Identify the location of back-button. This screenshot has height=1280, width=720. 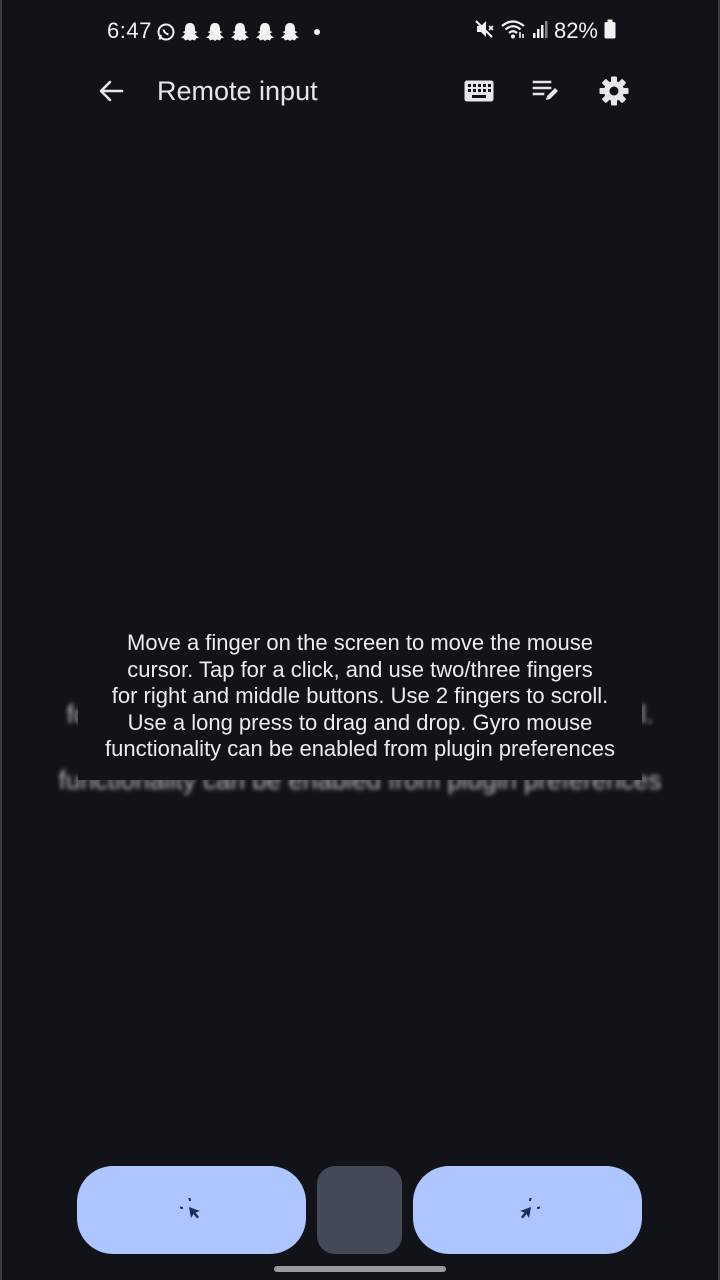
(111, 91).